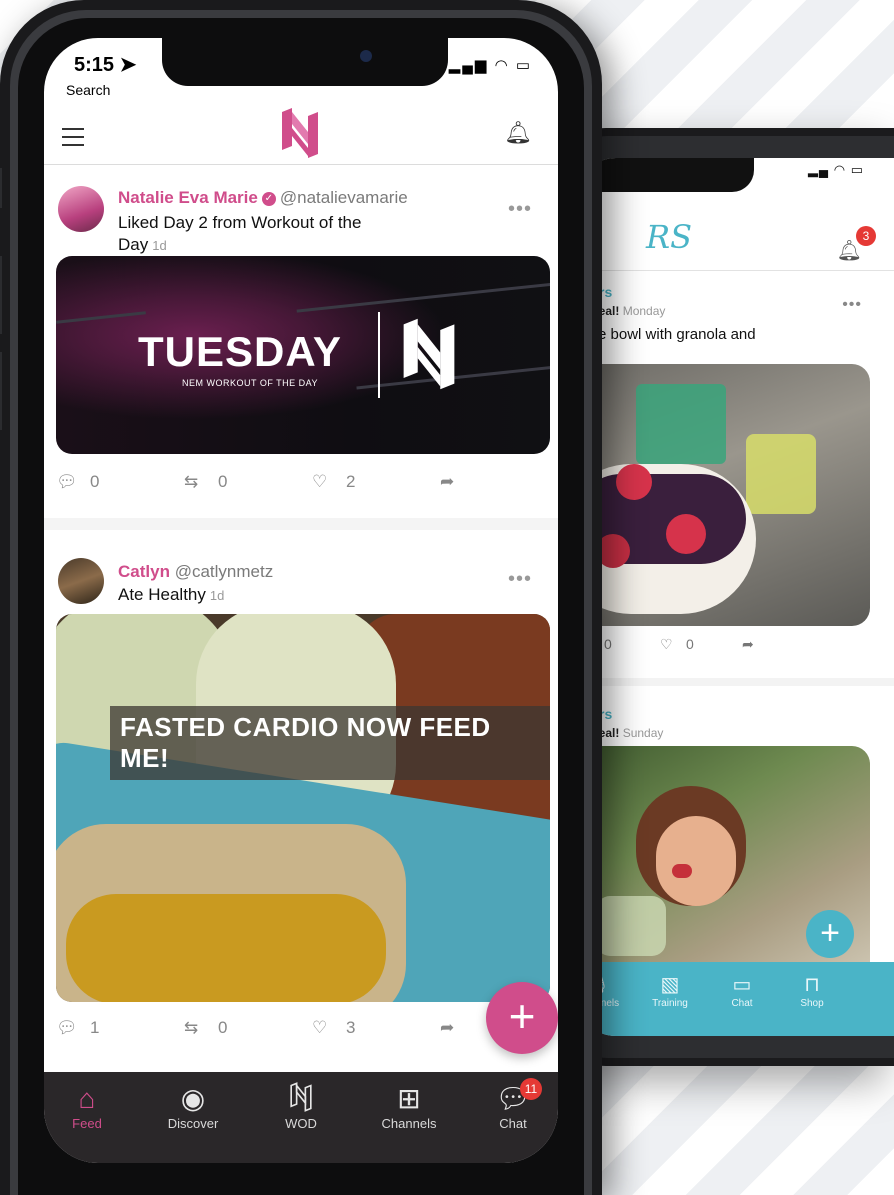 The height and width of the screenshot is (1195, 894). What do you see at coordinates (301, 1123) in the screenshot?
I see `tab-label: WOD` at bounding box center [301, 1123].